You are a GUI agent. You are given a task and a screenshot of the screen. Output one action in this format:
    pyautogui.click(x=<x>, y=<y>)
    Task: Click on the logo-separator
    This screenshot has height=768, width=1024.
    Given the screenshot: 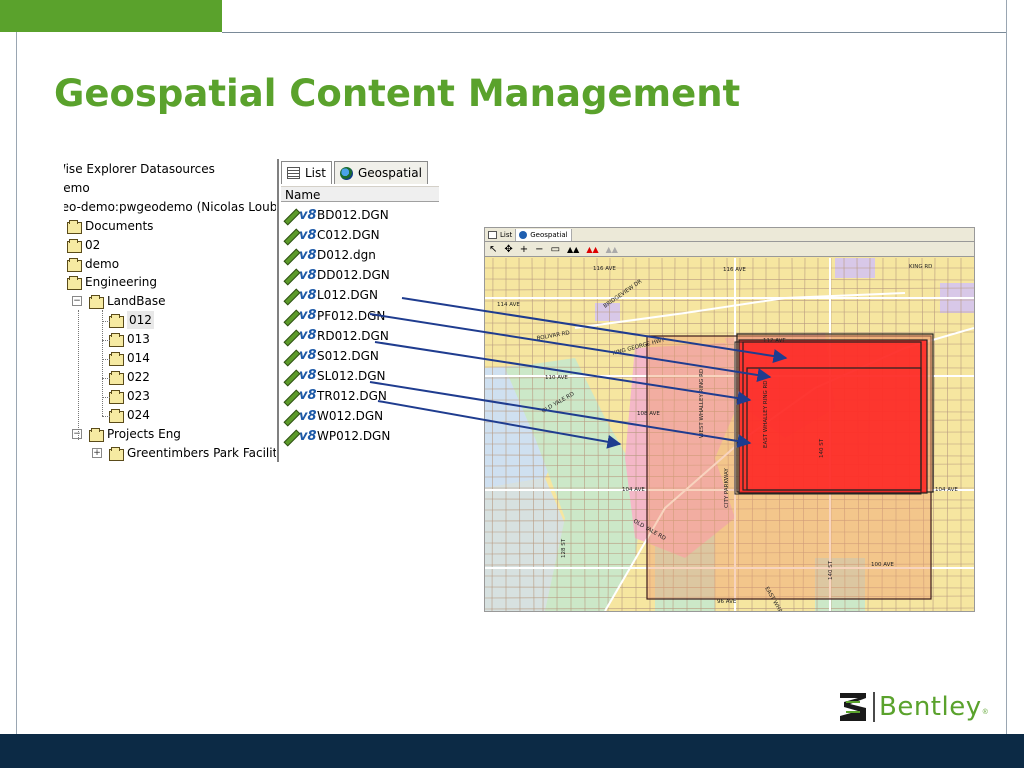 What is the action you would take?
    pyautogui.click(x=874, y=707)
    